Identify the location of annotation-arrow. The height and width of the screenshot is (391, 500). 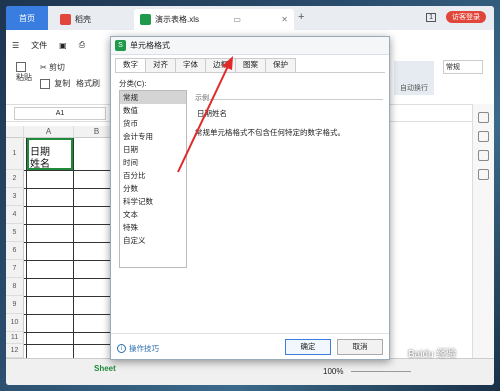
(205, 114).